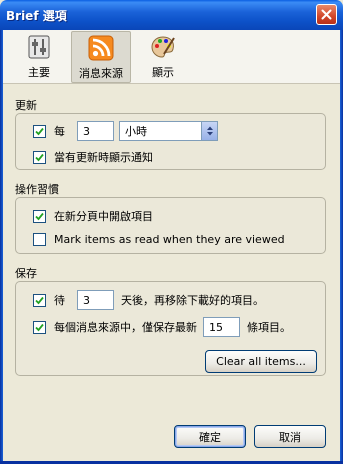 The image size is (343, 464). Describe the element at coordinates (95, 131) in the screenshot. I see `update-interval-input` at that location.